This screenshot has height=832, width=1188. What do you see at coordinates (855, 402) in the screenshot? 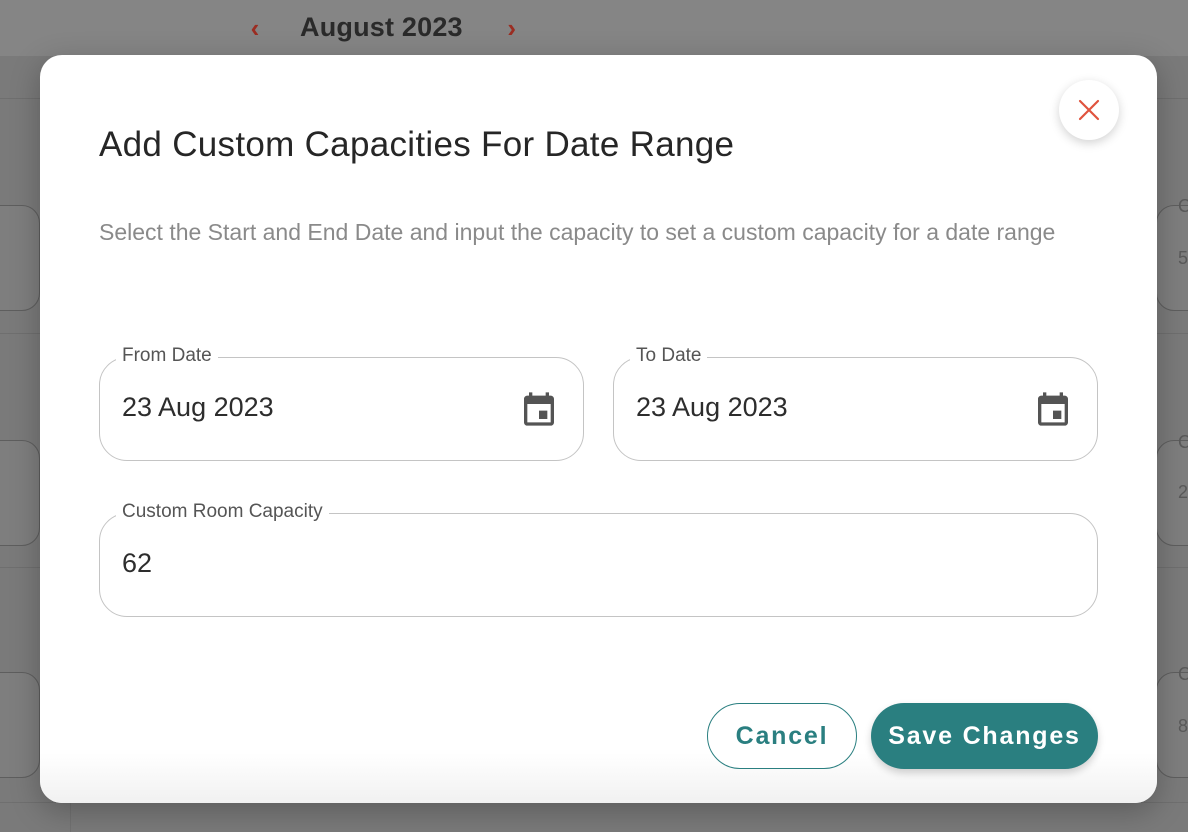
I see `to-date-field: To Date 23 Aug 2023` at bounding box center [855, 402].